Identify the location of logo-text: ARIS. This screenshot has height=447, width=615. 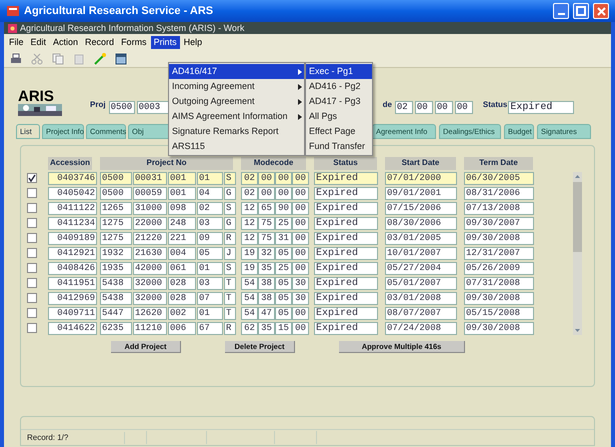
(36, 96).